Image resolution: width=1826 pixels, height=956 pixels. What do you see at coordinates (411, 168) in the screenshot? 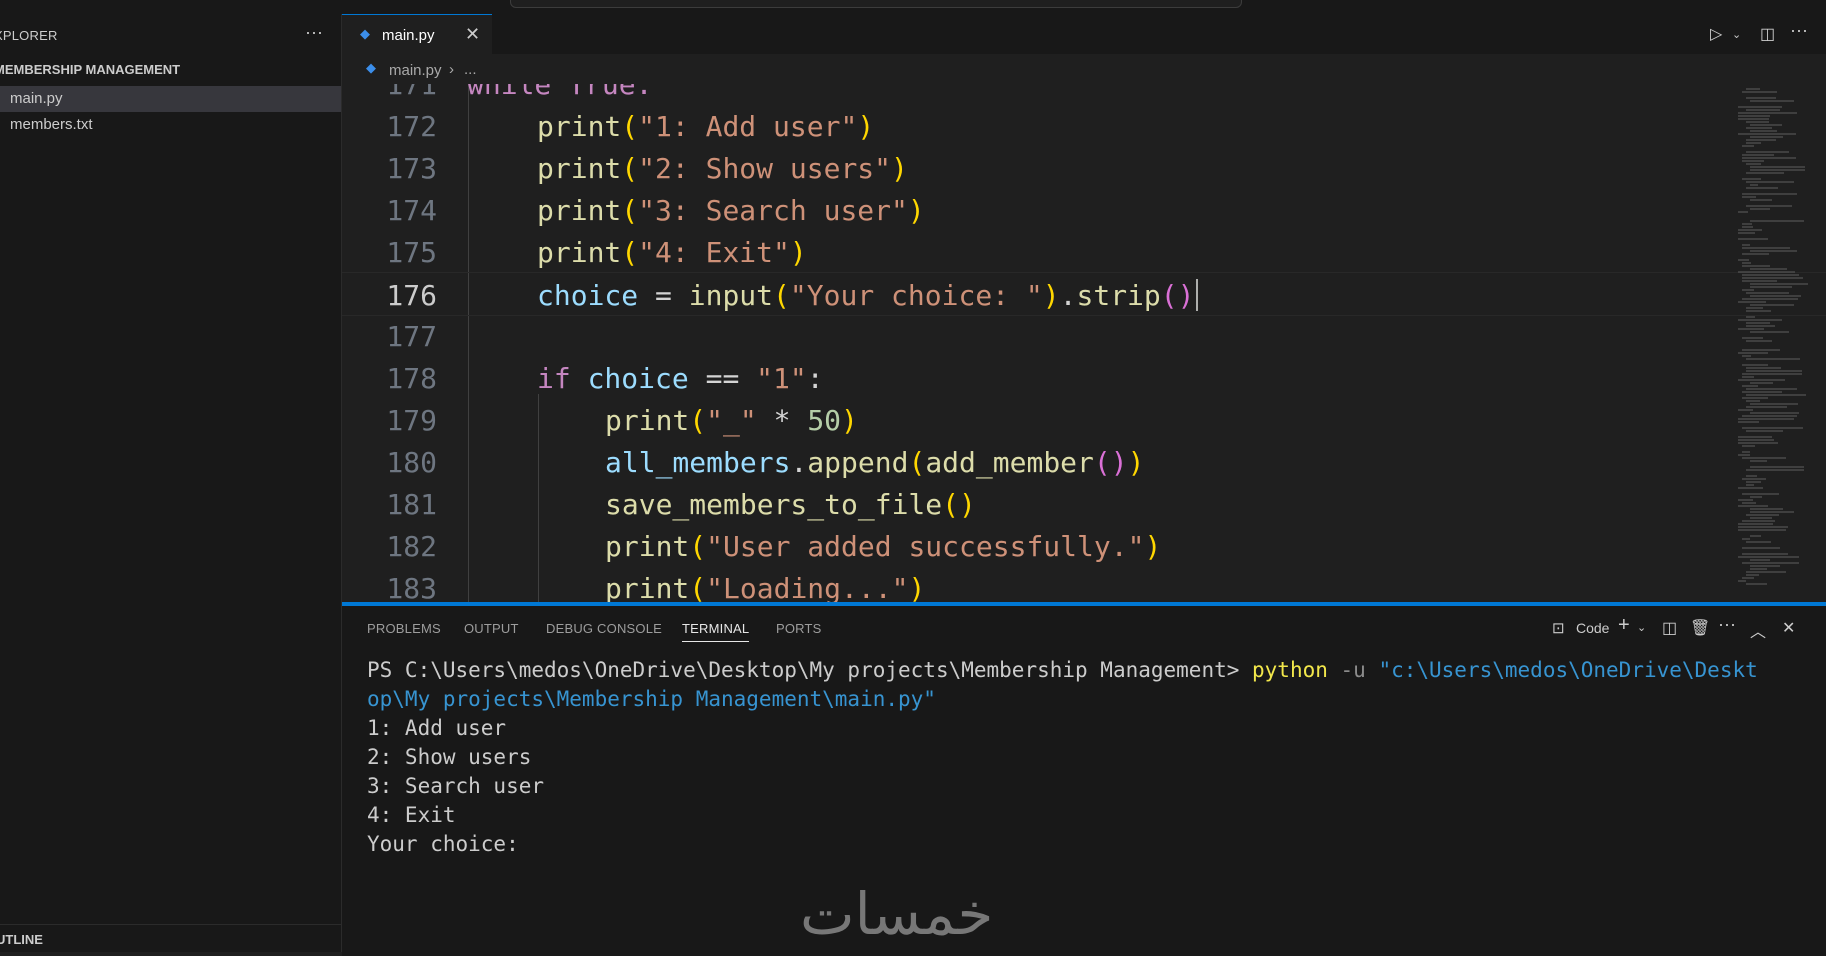
I see `line-number: 173` at bounding box center [411, 168].